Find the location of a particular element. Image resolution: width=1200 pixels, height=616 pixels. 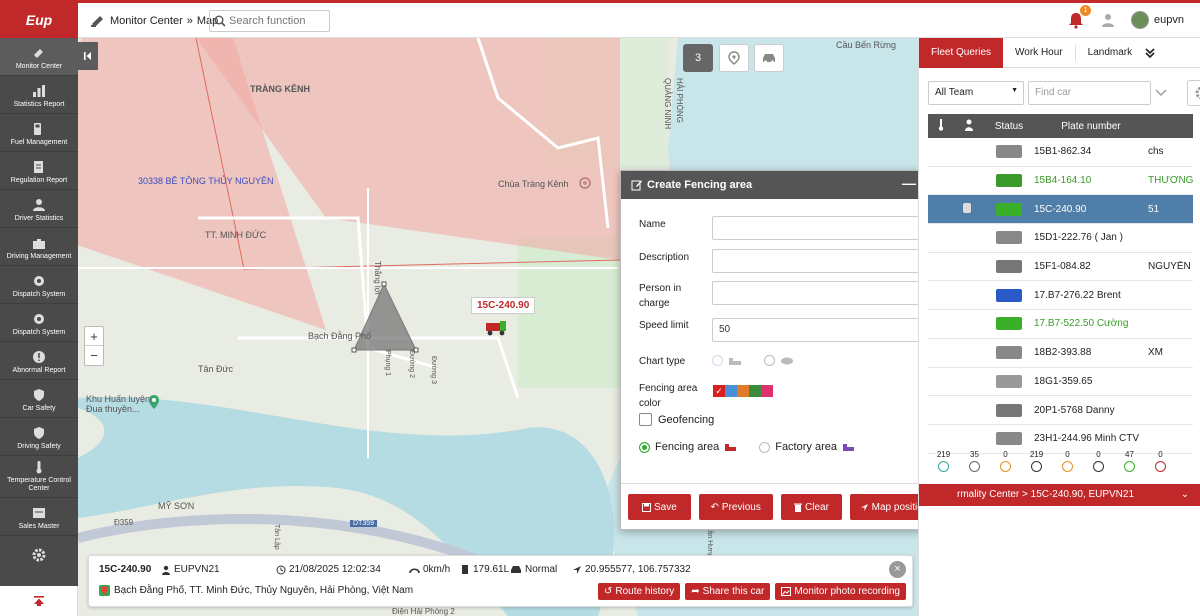

zoom-out-button: − is located at coordinates (94, 355).